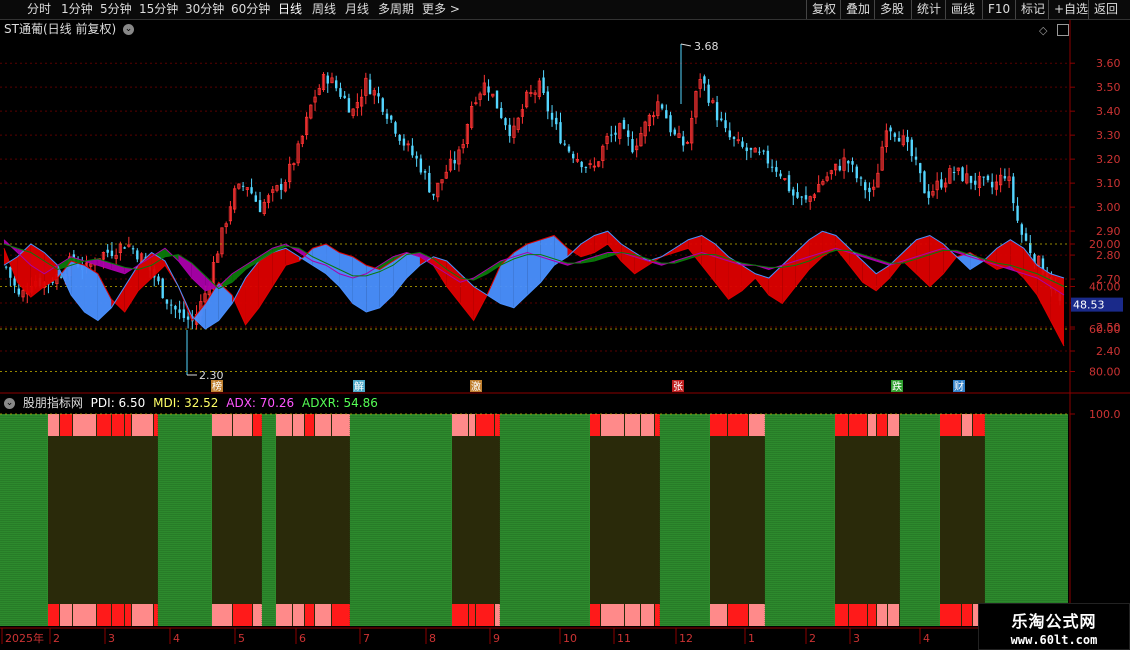  Describe the element at coordinates (104, 264) in the screenshot. I see `adx-ribbon-segment` at that location.